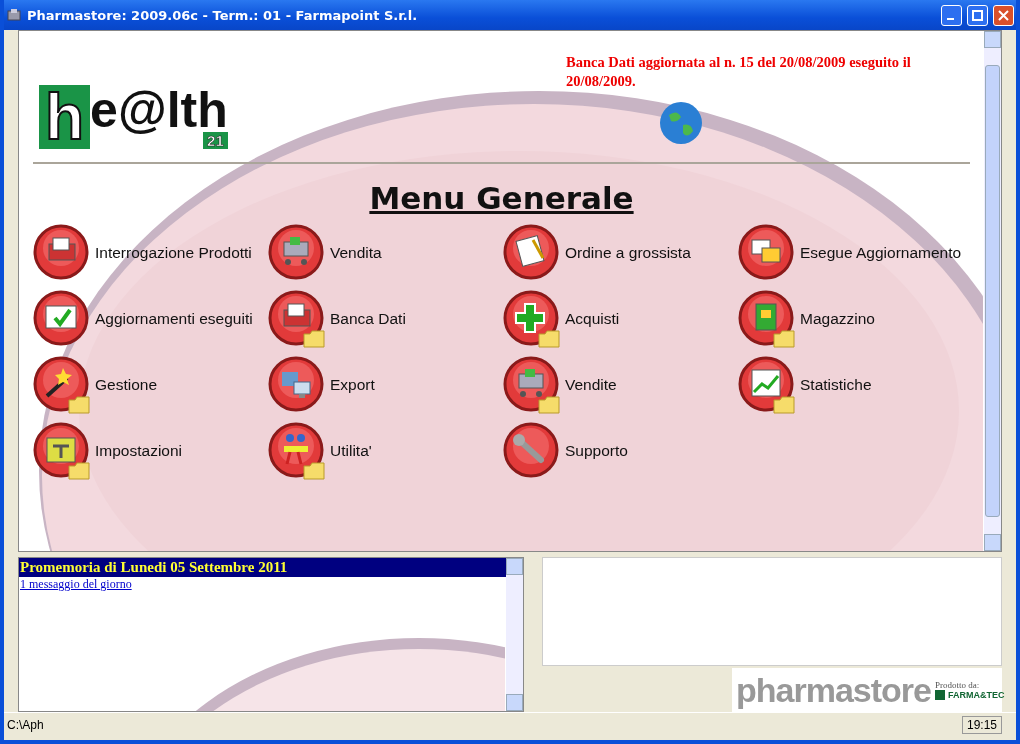 Image resolution: width=1020 pixels, height=744 pixels. Describe the element at coordinates (981, 725) in the screenshot. I see `status-time: 19:15` at that location.